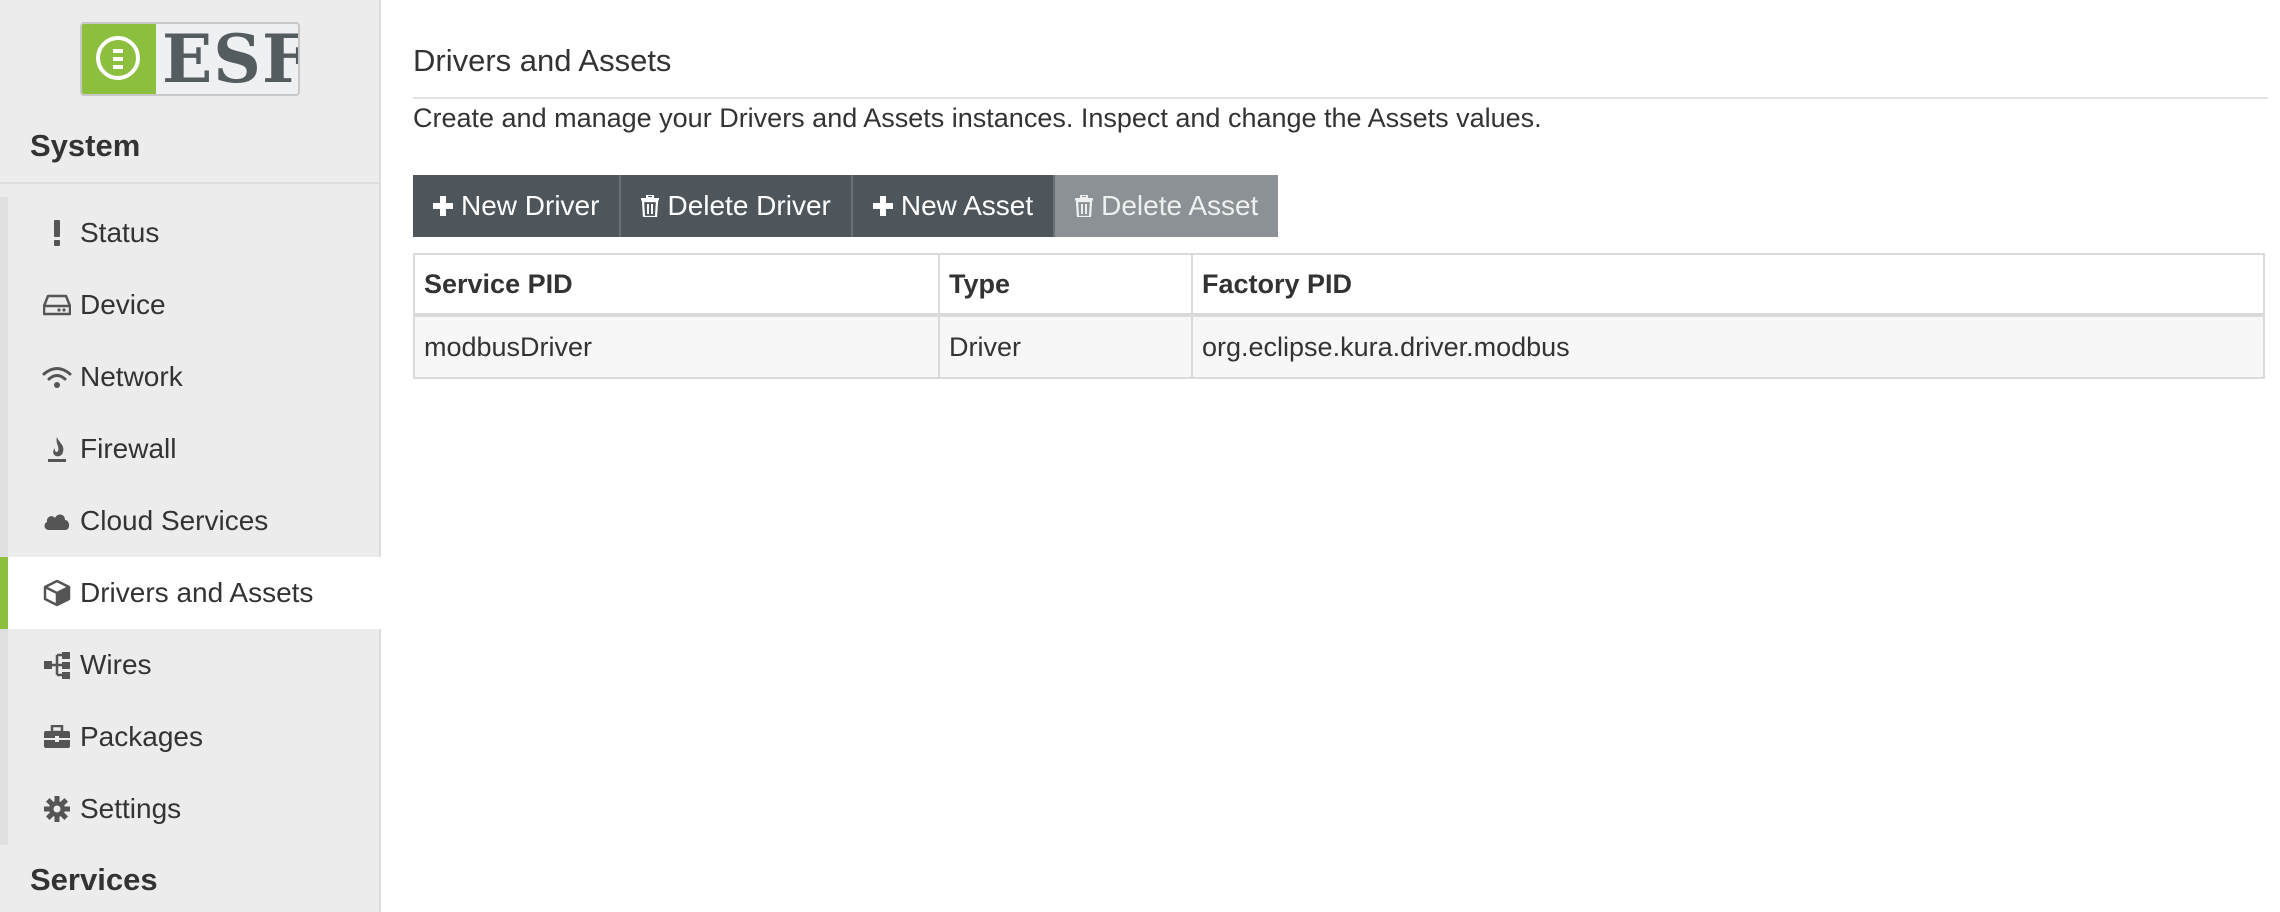  What do you see at coordinates (190, 305) in the screenshot?
I see `sidebar-item-device: Device` at bounding box center [190, 305].